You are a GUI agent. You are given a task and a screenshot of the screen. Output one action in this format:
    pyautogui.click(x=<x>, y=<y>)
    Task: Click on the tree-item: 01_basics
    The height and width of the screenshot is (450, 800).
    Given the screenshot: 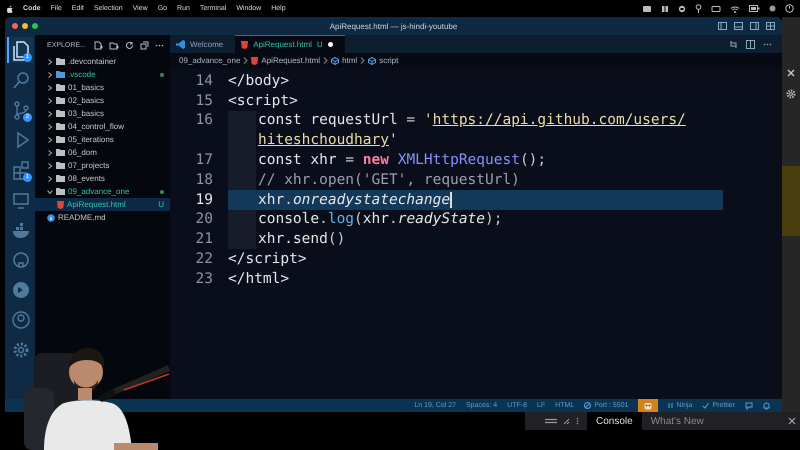 What is the action you would take?
    pyautogui.click(x=102, y=87)
    